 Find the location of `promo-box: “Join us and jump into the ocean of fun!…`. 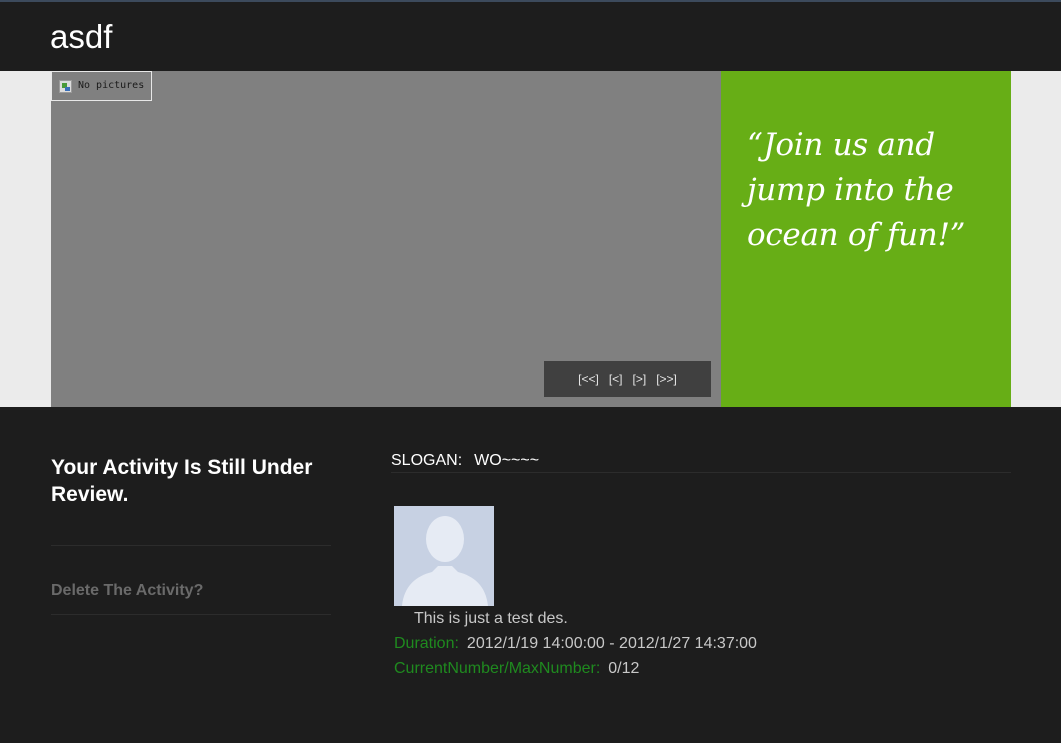

promo-box: “Join us and jump into the ocean of fun!… is located at coordinates (866, 239).